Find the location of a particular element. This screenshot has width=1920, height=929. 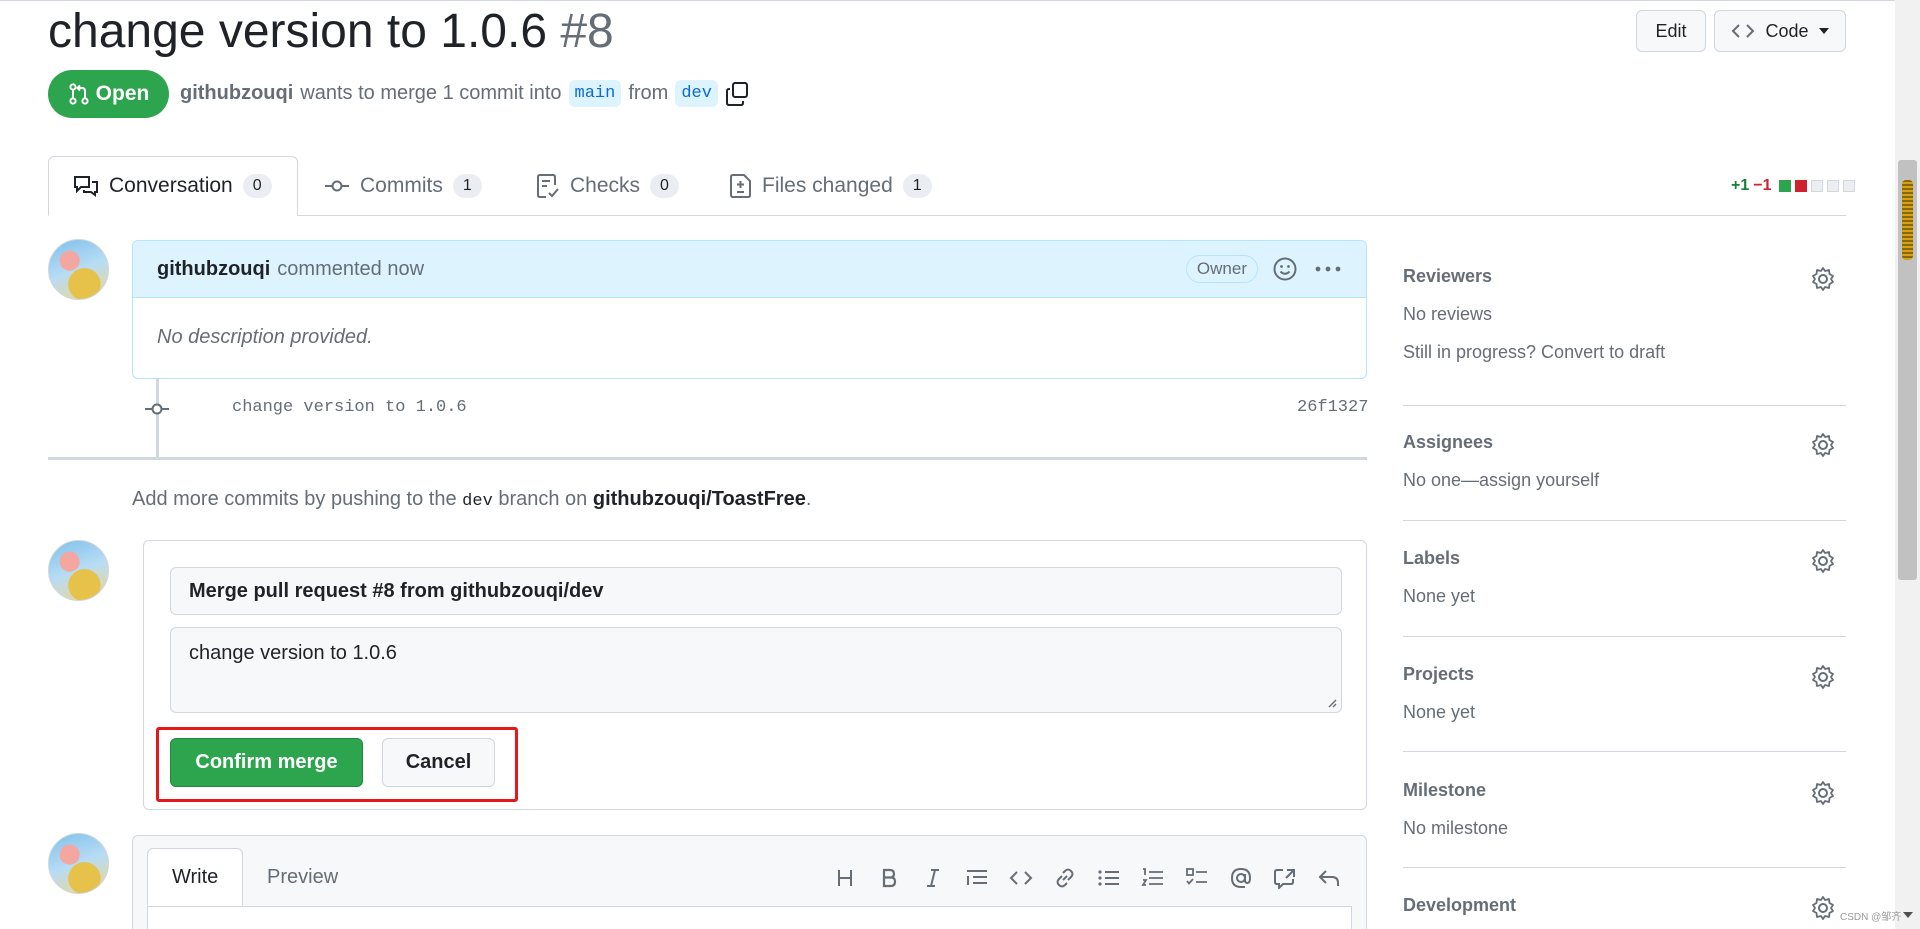

reply-icon is located at coordinates (1328, 877).